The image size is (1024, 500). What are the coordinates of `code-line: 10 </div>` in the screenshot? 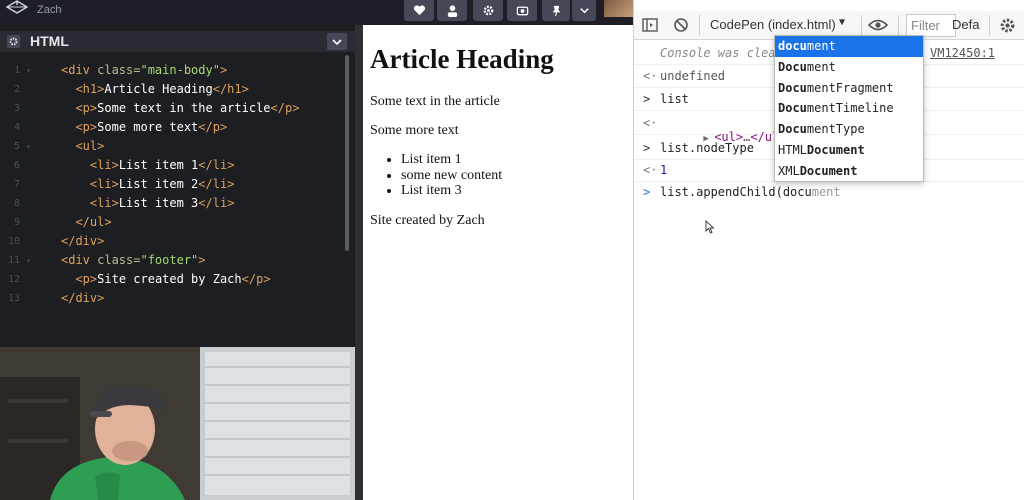 It's located at (172, 241).